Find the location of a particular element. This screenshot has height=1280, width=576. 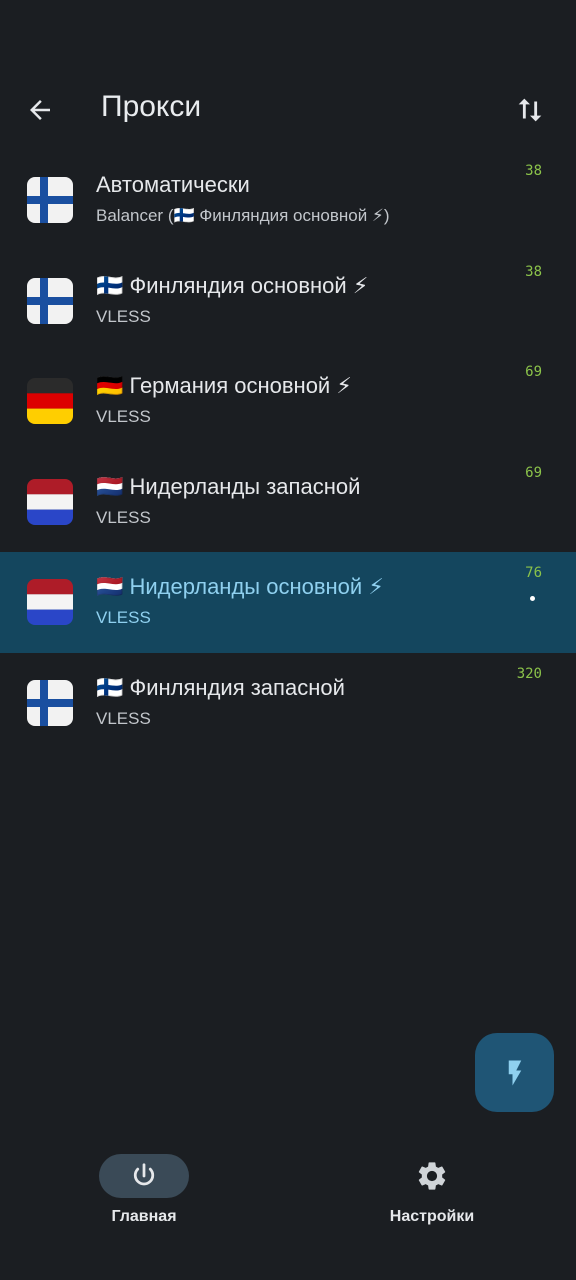

gear-icon is located at coordinates (432, 1176).